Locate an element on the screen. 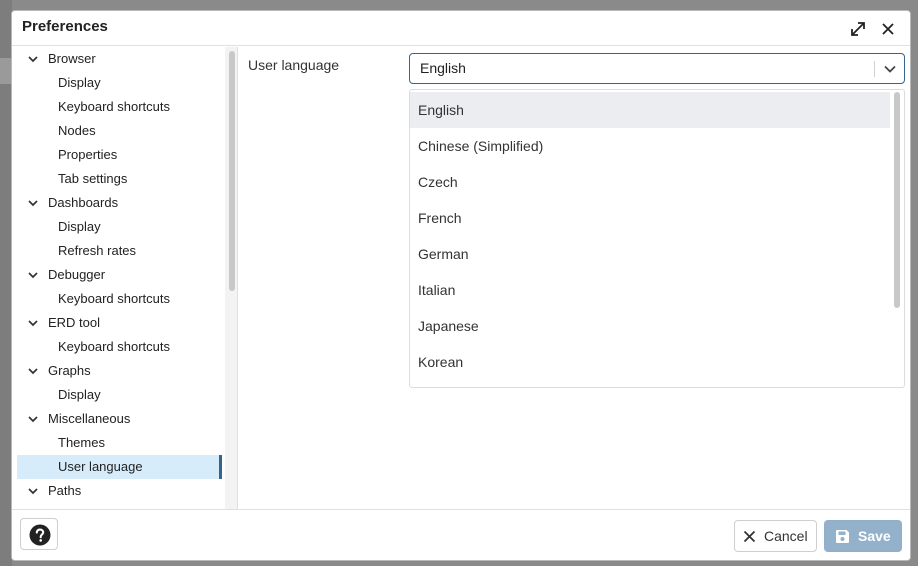  tree-item-refresh-rates: Refresh rates is located at coordinates (119, 251).